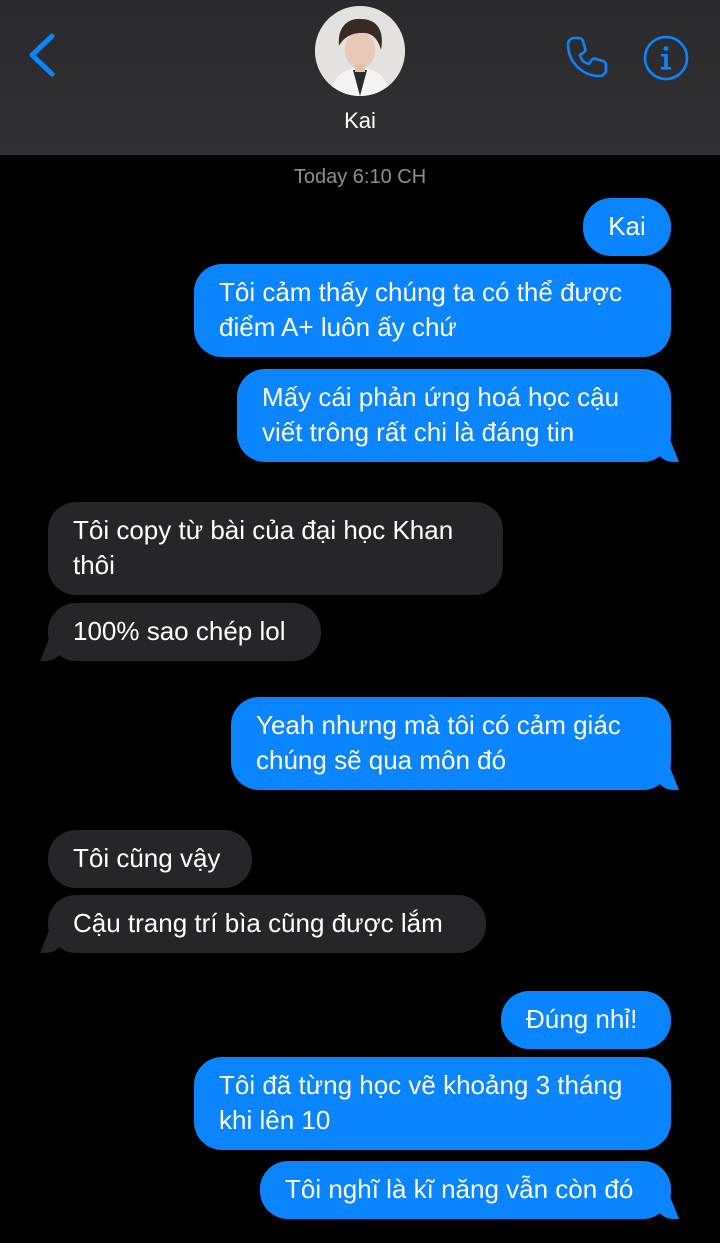 This screenshot has height=1243, width=720. Describe the element at coordinates (150, 859) in the screenshot. I see `received-message: Tôi cũng vậy` at that location.